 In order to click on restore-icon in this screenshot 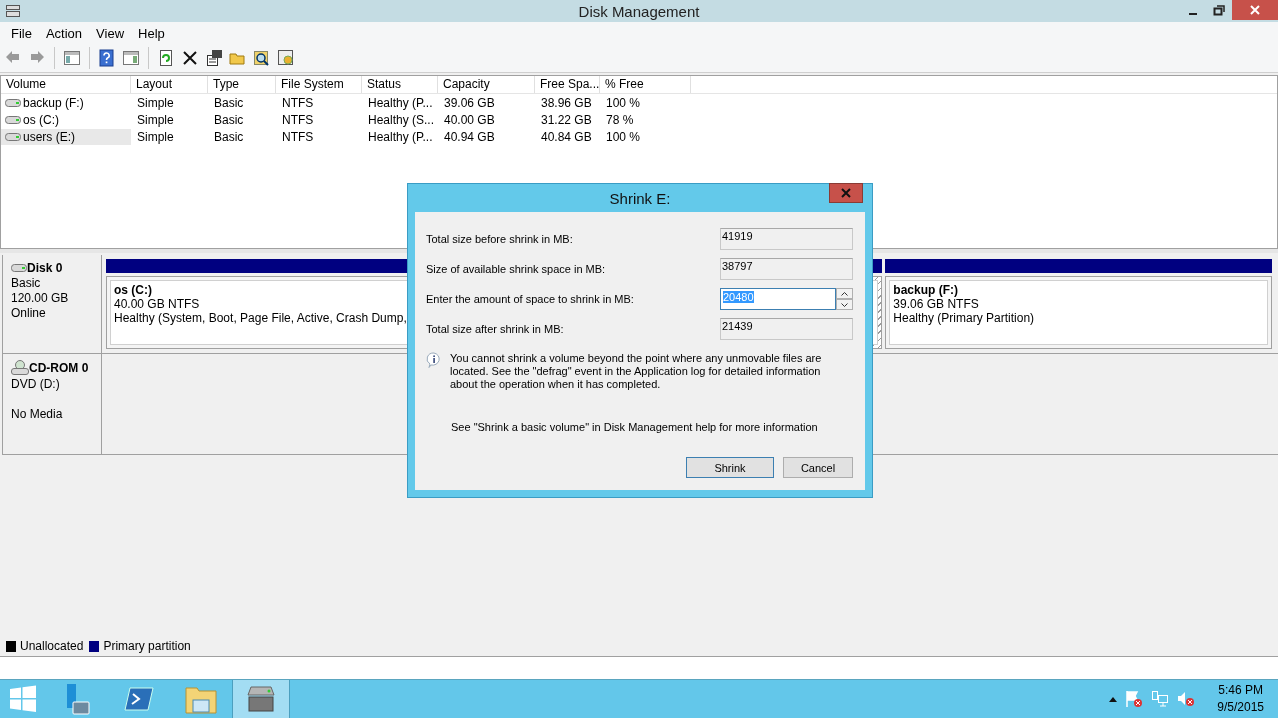, I will do `click(1219, 10)`.